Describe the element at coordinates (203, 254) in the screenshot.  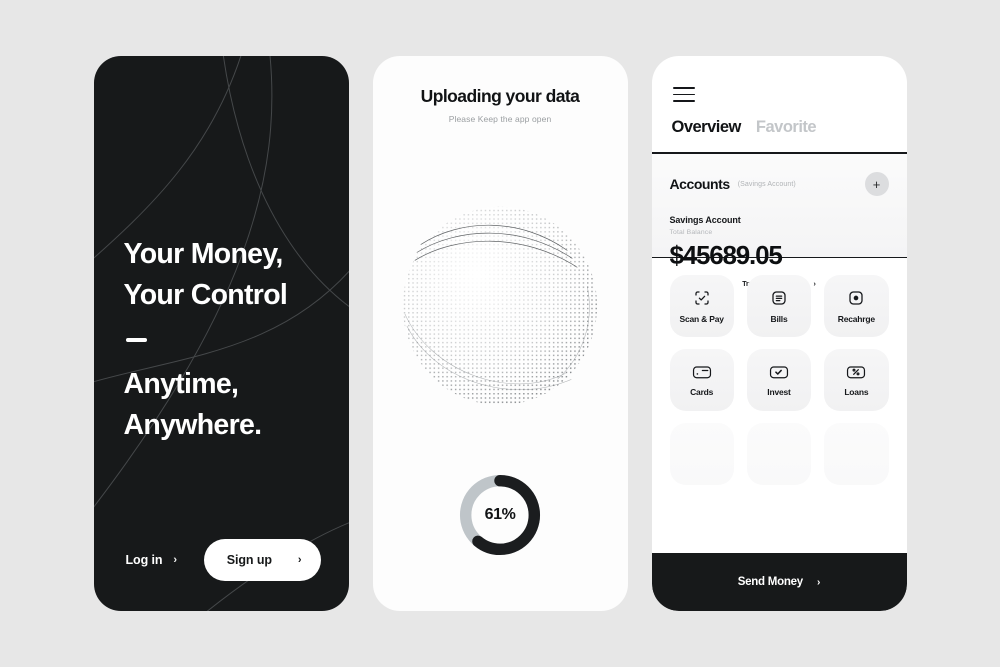
I see `headline-line-1: Your Money,` at that location.